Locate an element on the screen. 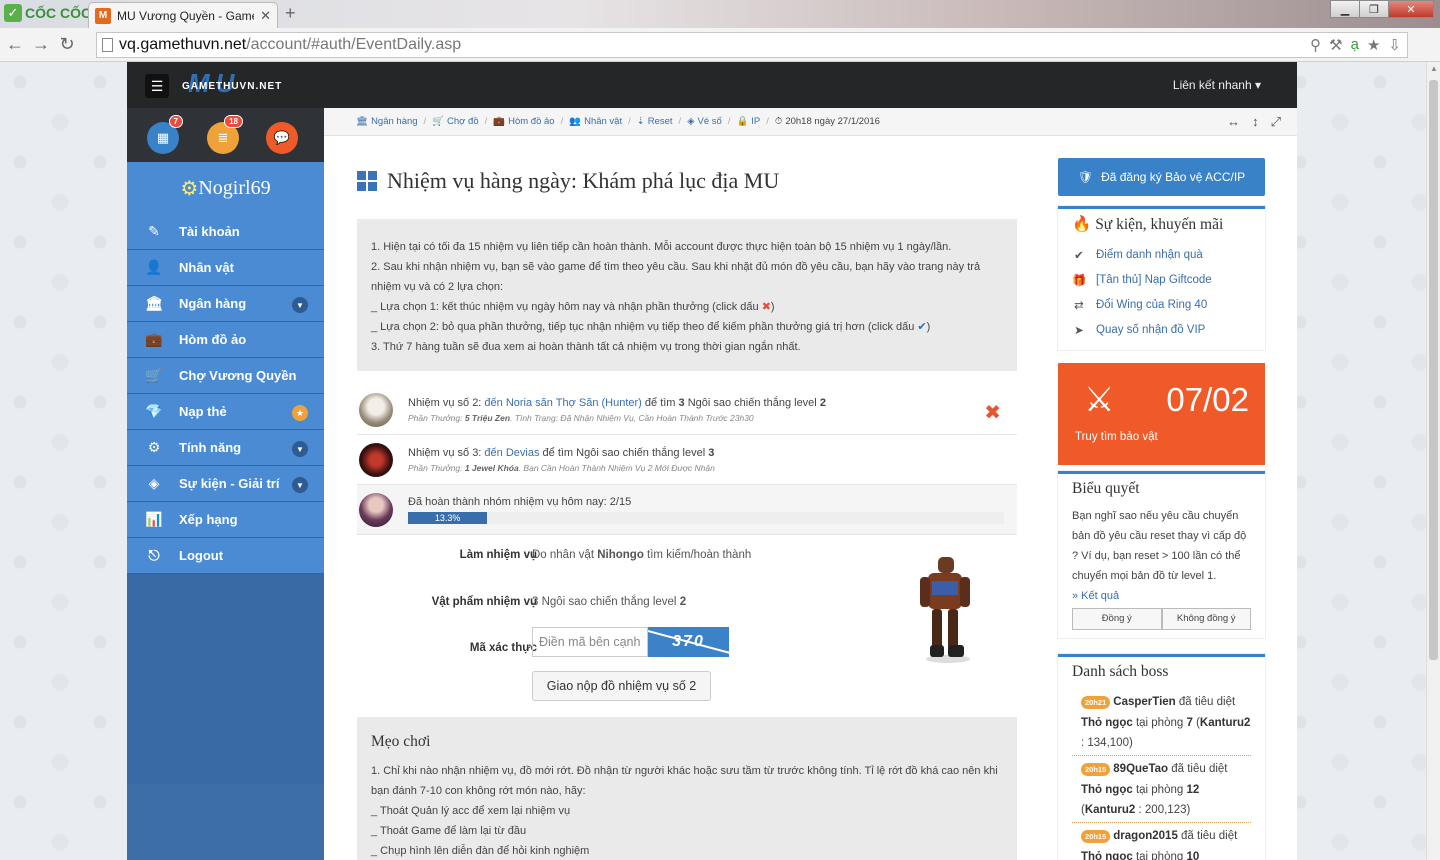 This screenshot has height=860, width=1440. calendar-icon: ▦ 7 is located at coordinates (165, 134).